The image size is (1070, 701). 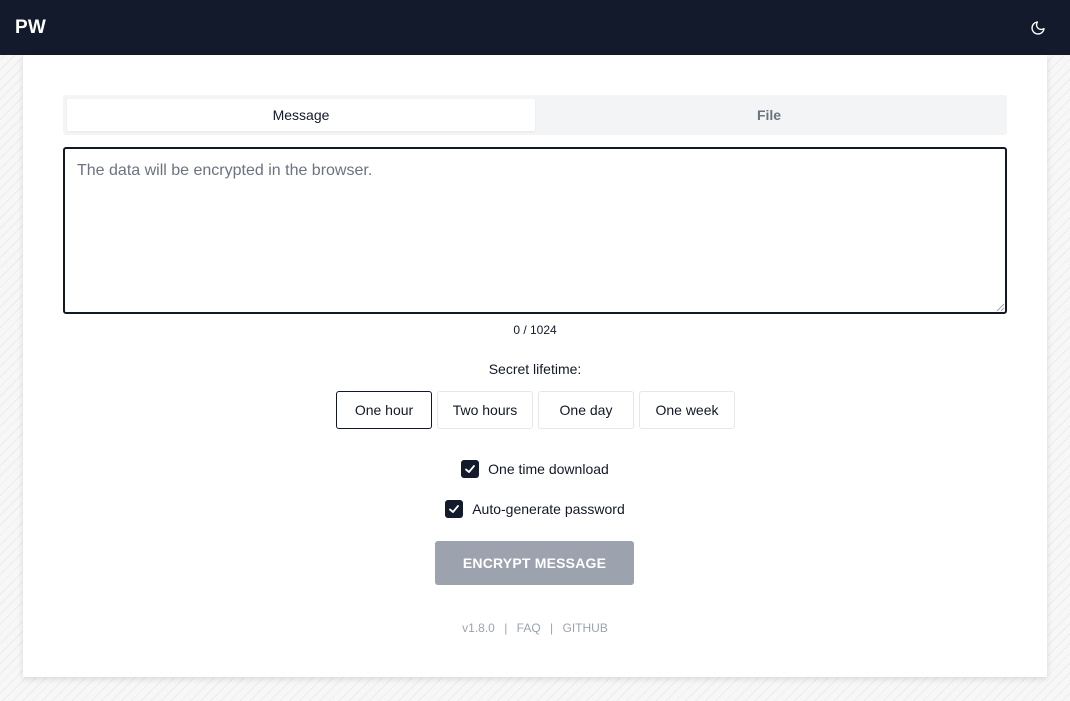 I want to click on lifetime-one-day-button: One day, so click(x=586, y=410).